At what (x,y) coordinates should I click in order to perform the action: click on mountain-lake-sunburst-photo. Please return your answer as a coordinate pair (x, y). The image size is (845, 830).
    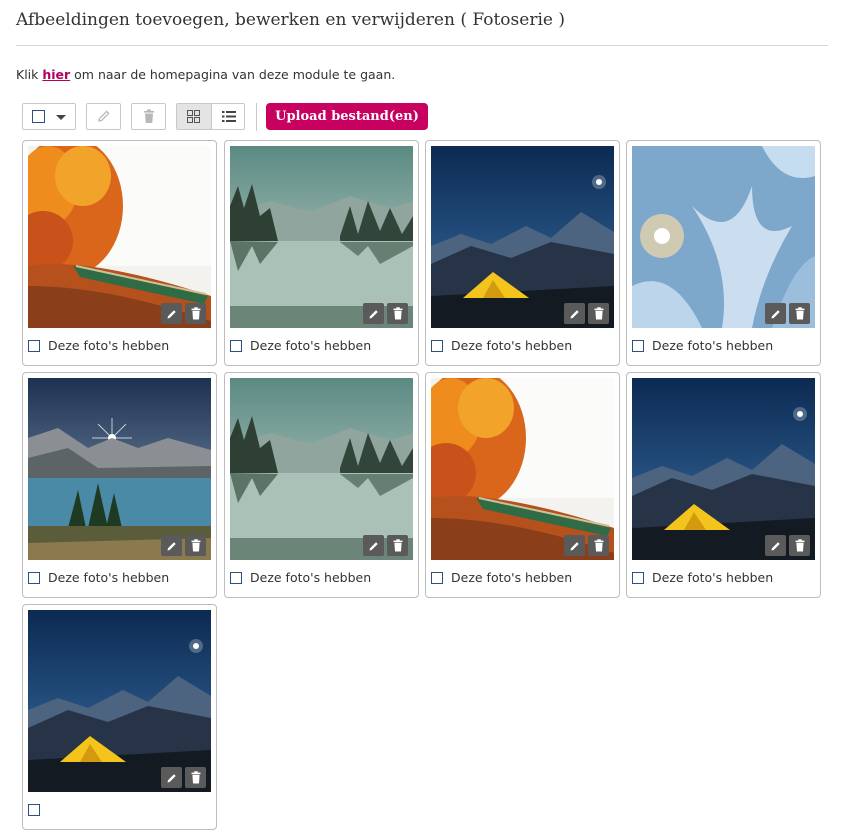
    Looking at the image, I should click on (119, 469).